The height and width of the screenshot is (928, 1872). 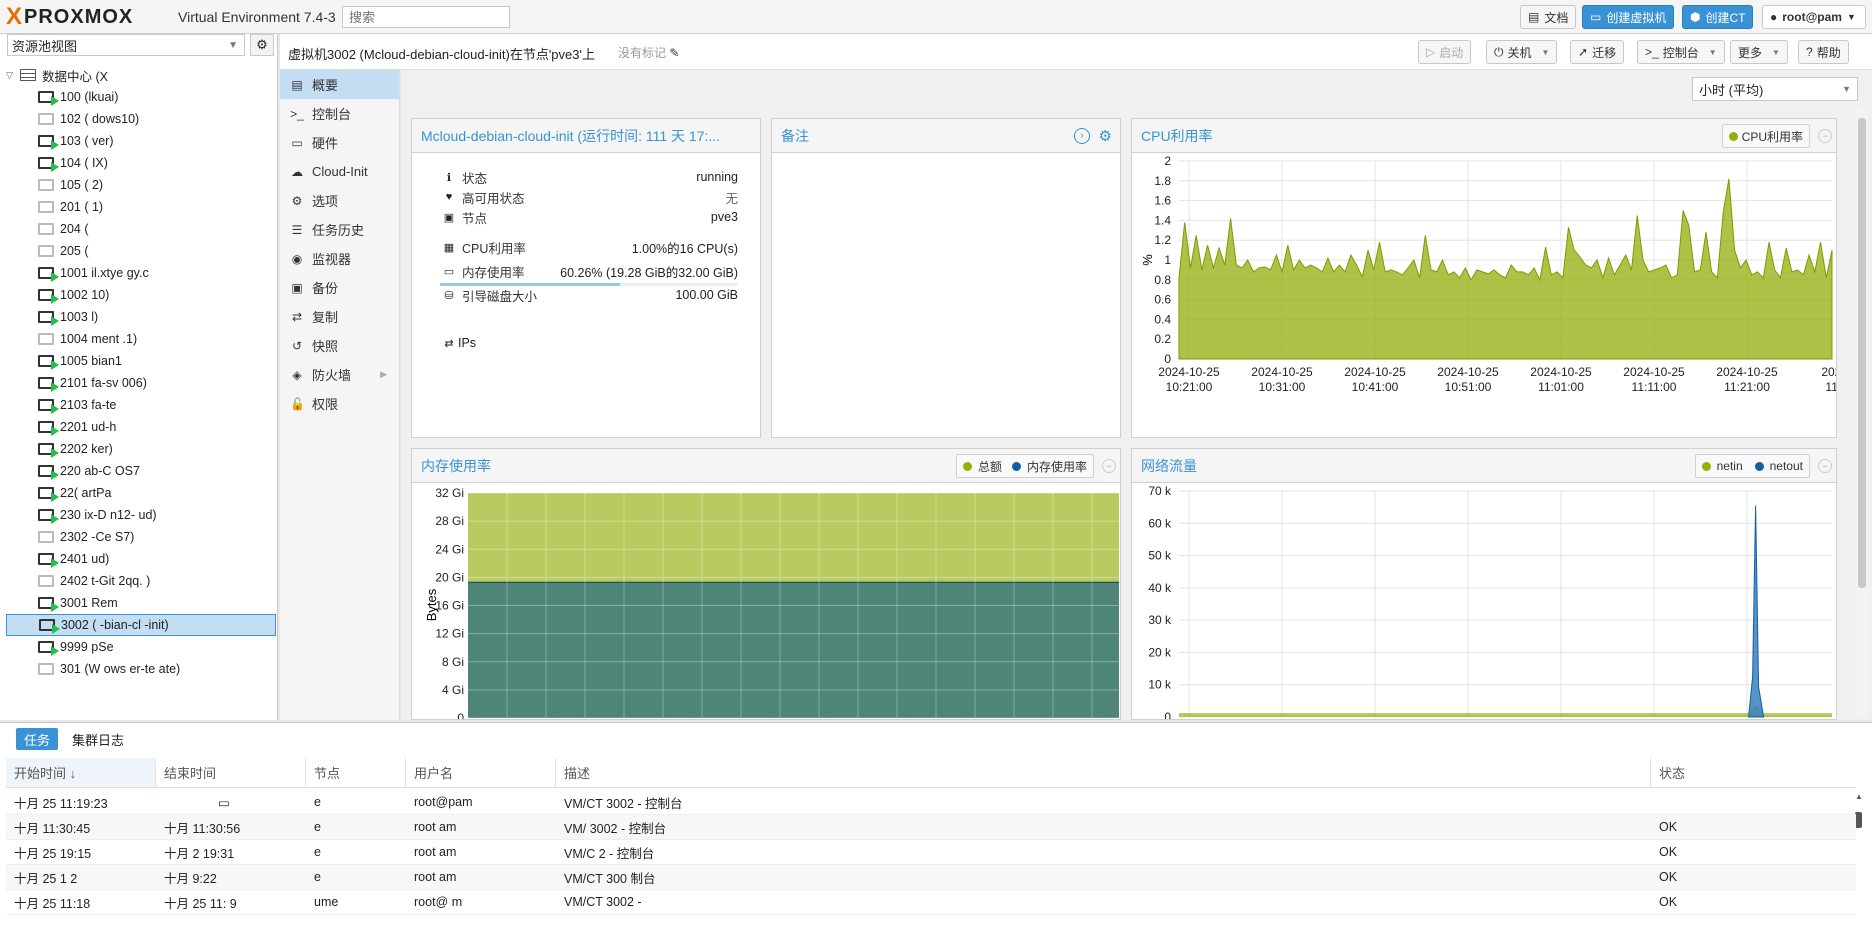 I want to click on y-tick-label: 50 k, so click(x=1160, y=556).